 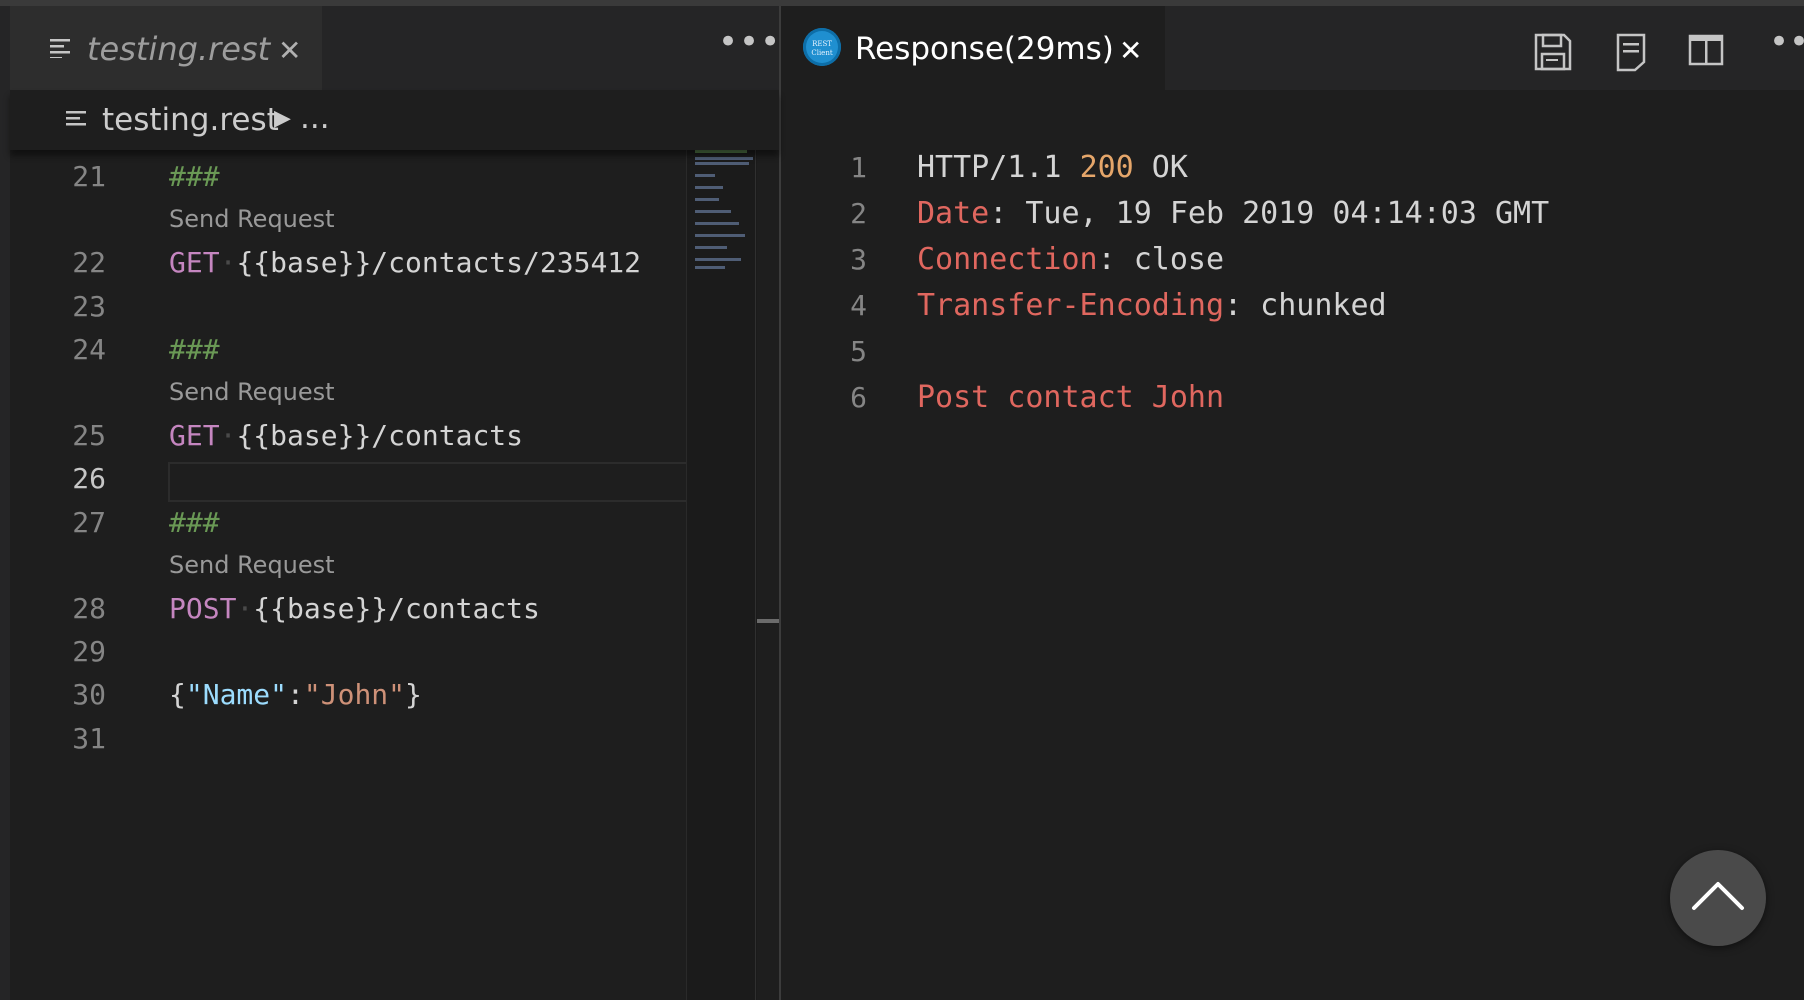 I want to click on rest-client-logo-icon: REST Client, so click(x=822, y=47).